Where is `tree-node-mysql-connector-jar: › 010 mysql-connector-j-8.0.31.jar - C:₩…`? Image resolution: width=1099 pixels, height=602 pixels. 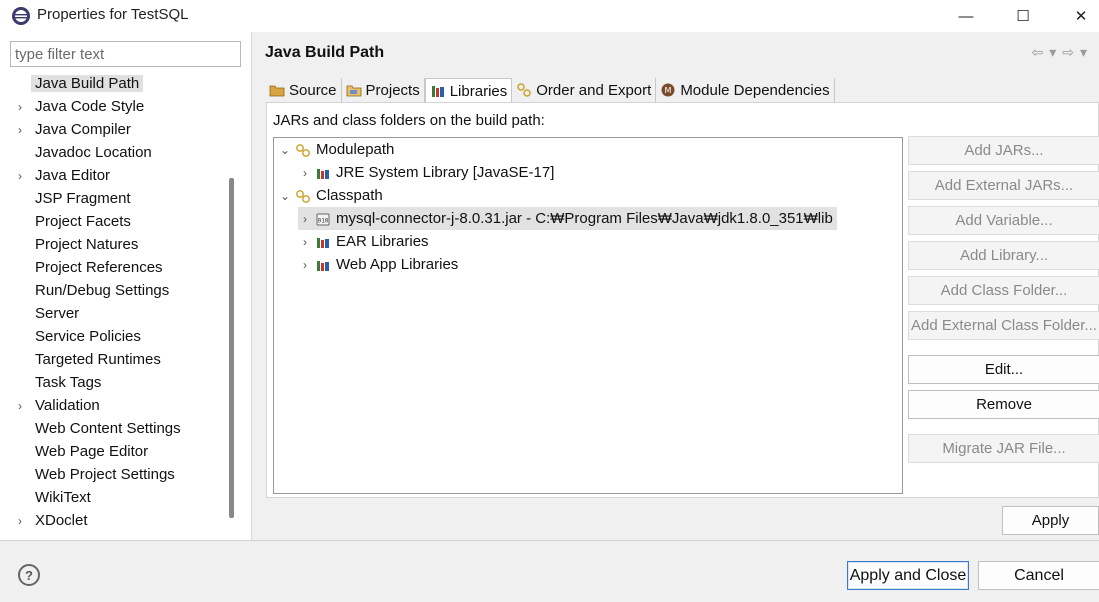 tree-node-mysql-connector-jar: › 010 mysql-connector-j-8.0.31.jar - C:₩… is located at coordinates (567, 218).